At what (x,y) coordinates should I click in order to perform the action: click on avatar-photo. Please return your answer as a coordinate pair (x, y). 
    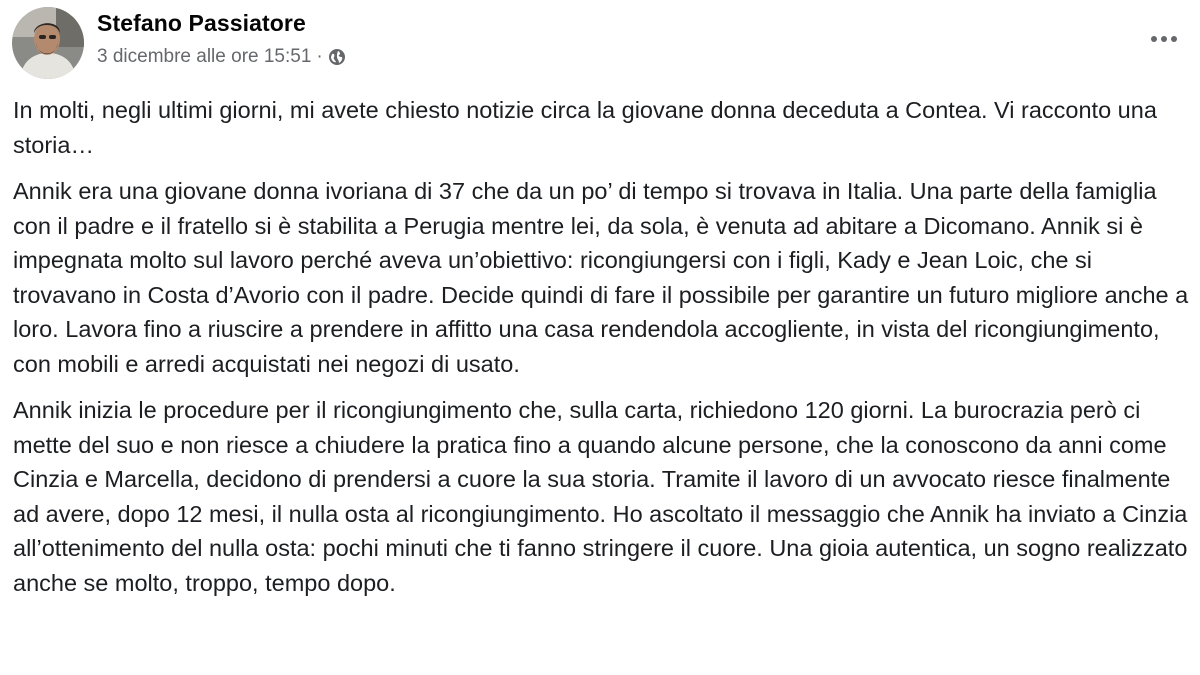
    Looking at the image, I should click on (48, 43).